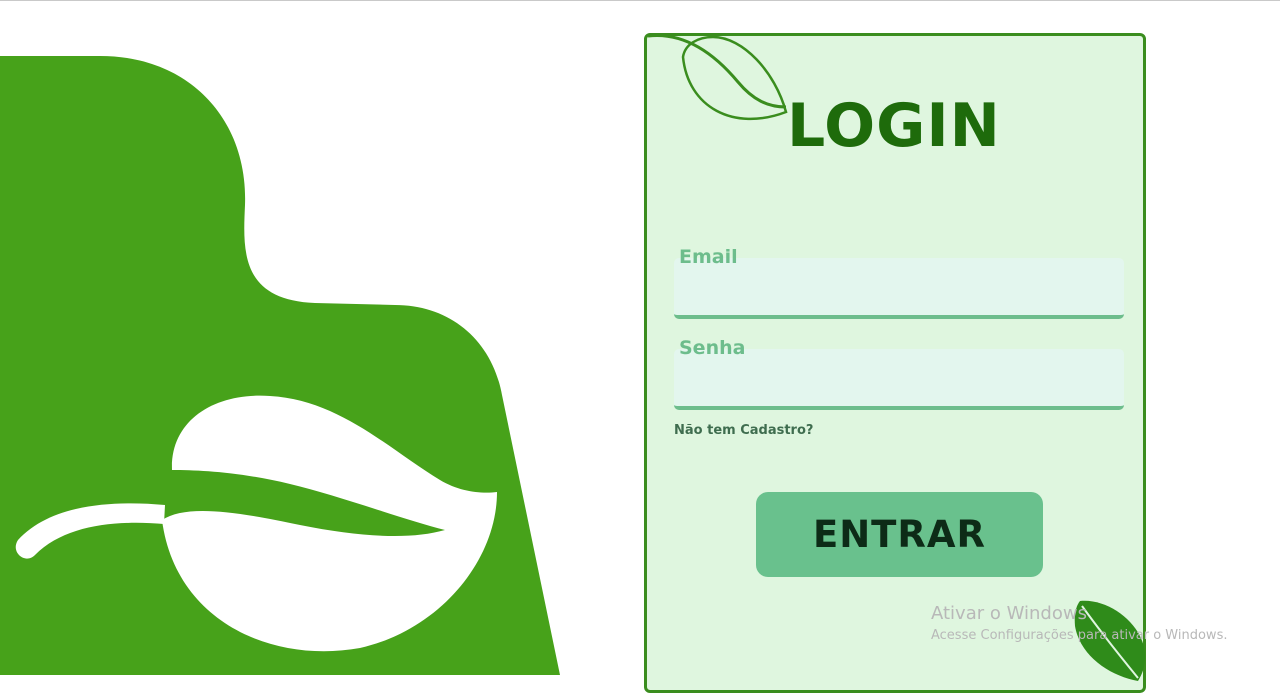 This screenshot has width=1280, height=693. Describe the element at coordinates (708, 257) in the screenshot. I see `email-label: Email` at that location.